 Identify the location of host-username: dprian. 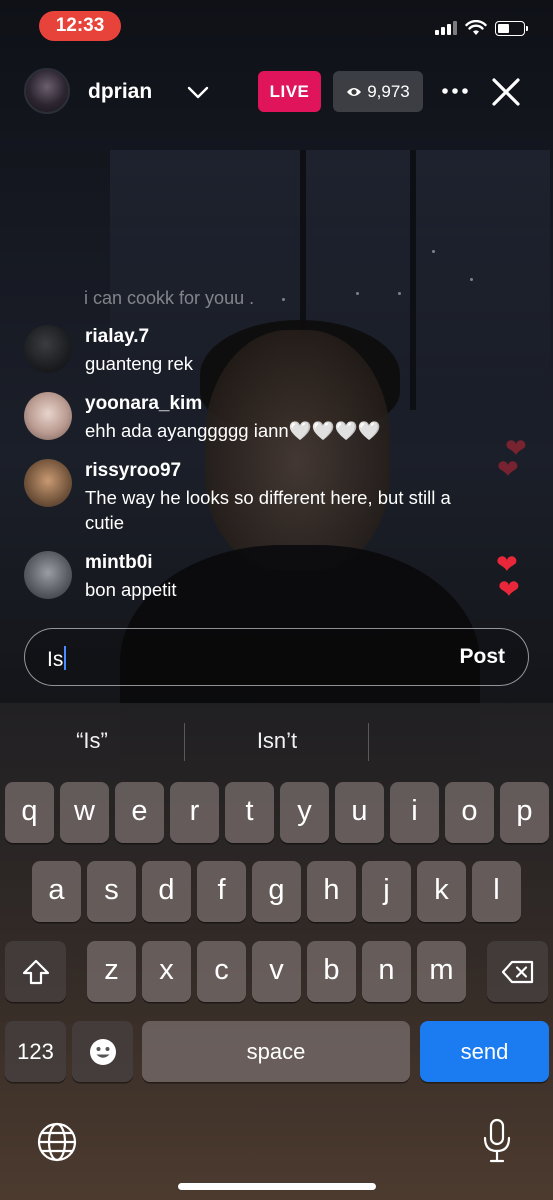
(120, 92).